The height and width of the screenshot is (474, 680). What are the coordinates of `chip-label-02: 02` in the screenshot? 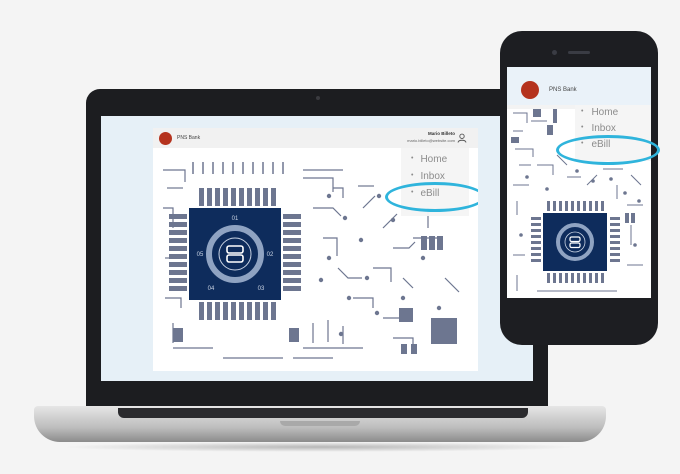 It's located at (270, 255).